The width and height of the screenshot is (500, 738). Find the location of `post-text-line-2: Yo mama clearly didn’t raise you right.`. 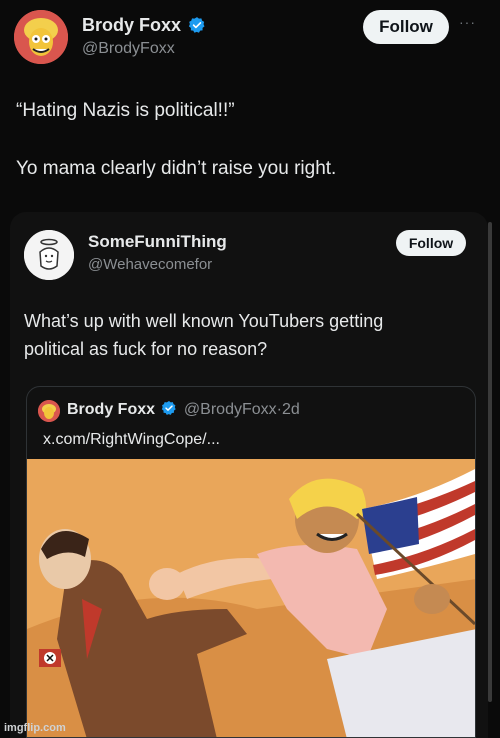

post-text-line-2: Yo mama clearly didn’t raise you right. is located at coordinates (176, 168).